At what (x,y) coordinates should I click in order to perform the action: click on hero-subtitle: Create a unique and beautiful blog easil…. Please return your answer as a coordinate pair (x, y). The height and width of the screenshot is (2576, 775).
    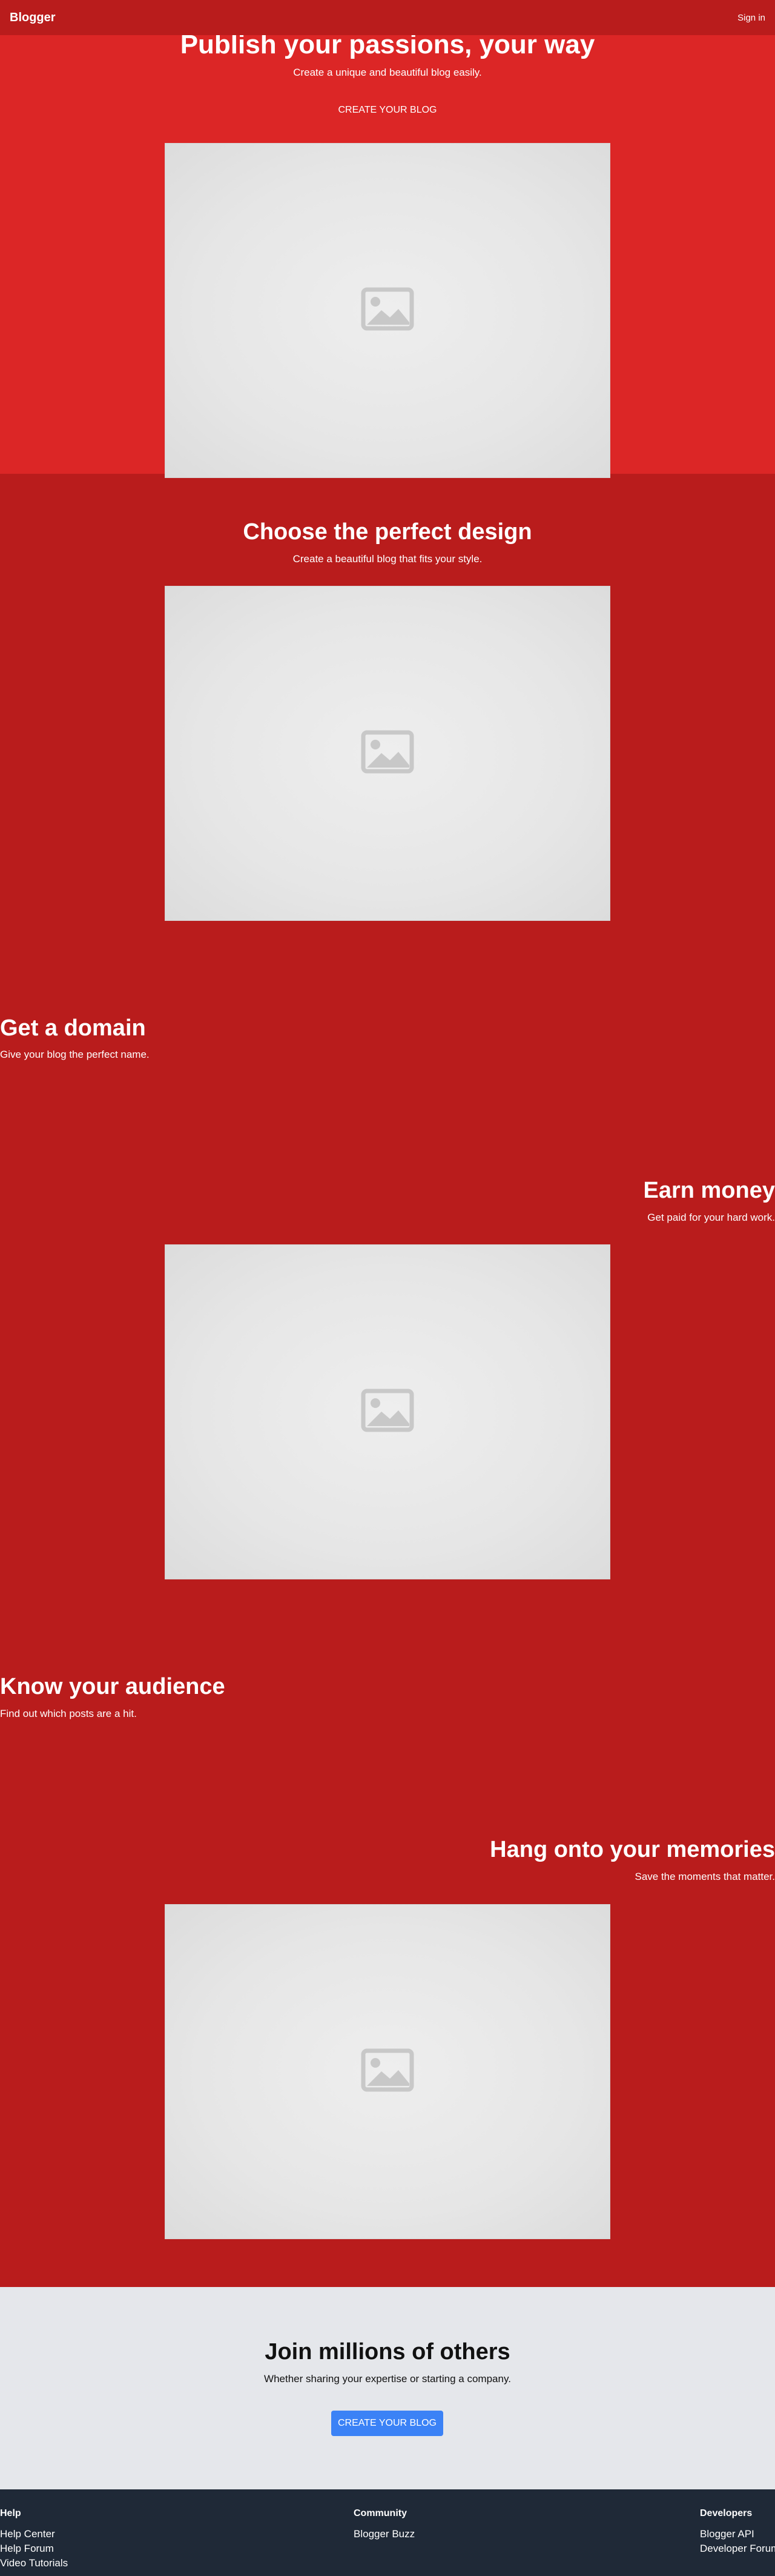
    Looking at the image, I should click on (387, 72).